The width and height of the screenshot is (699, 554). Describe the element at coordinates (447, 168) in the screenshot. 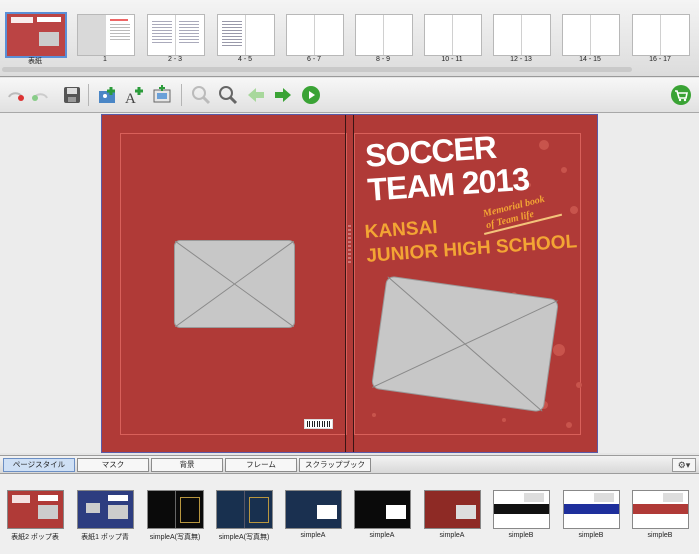

I see `cover-title: SOCCER TEAM 2013` at that location.